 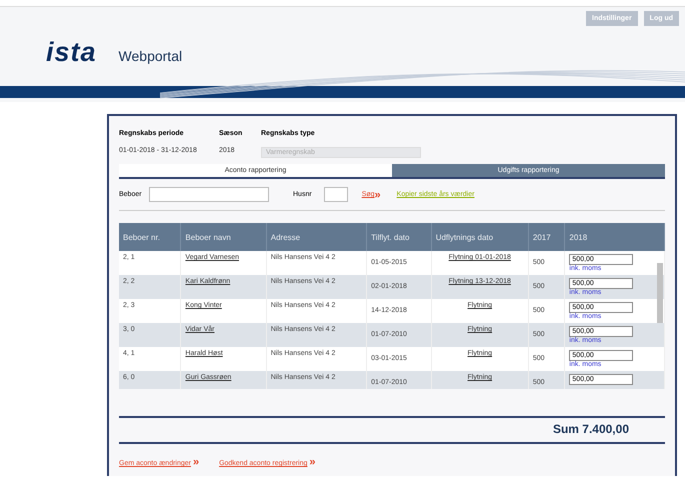 What do you see at coordinates (209, 194) in the screenshot?
I see `resident-field` at bounding box center [209, 194].